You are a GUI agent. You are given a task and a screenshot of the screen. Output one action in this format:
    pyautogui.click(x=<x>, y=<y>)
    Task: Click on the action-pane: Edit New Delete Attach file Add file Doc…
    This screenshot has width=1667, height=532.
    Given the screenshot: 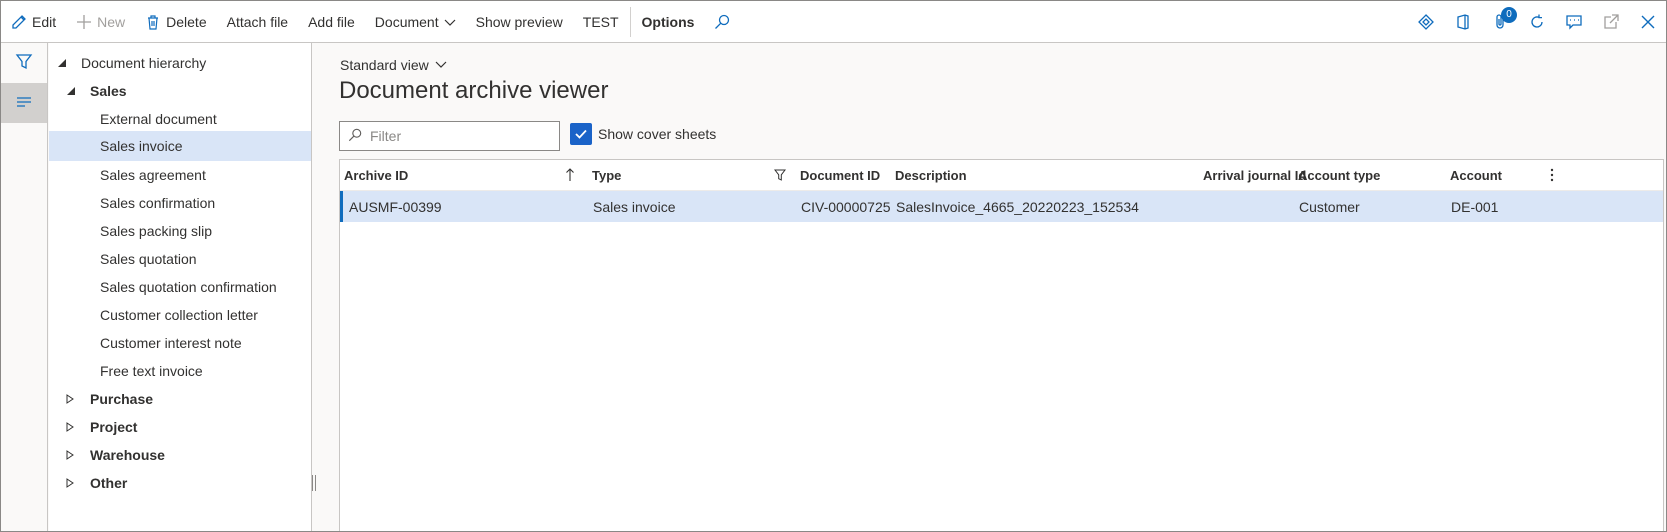 What is the action you would take?
    pyautogui.click(x=833, y=22)
    